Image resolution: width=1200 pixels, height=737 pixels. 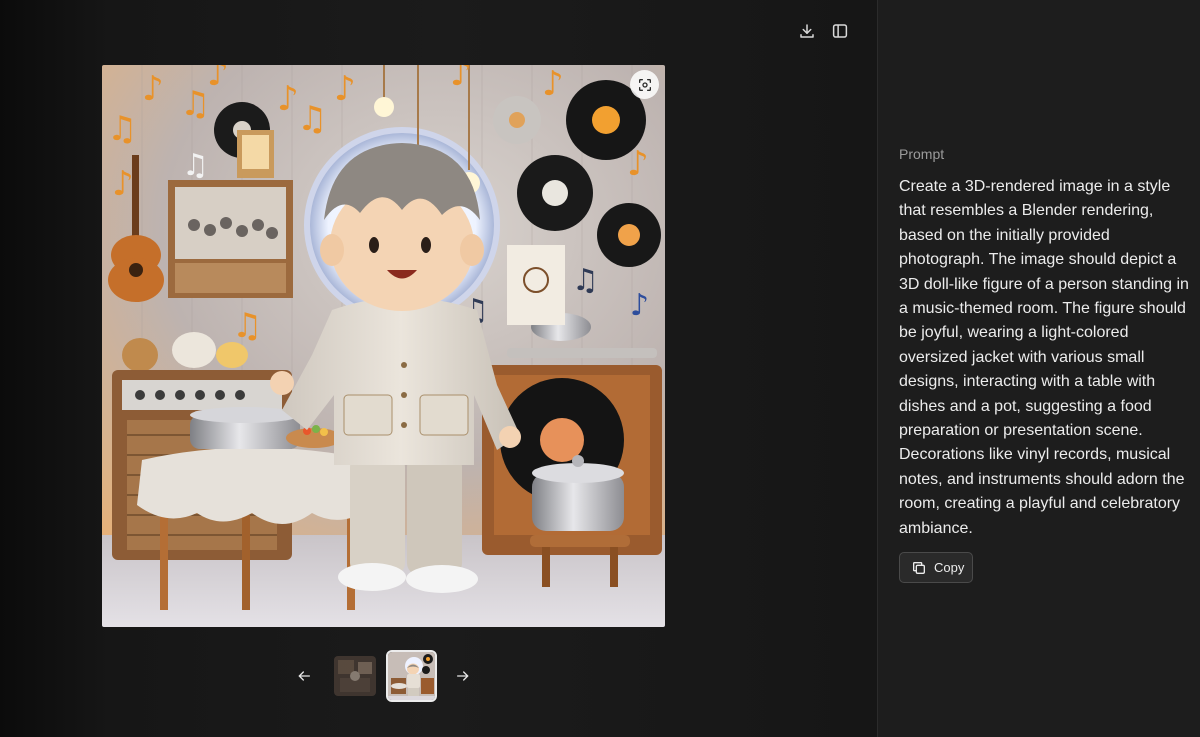 I want to click on previous-image-button, so click(x=304, y=676).